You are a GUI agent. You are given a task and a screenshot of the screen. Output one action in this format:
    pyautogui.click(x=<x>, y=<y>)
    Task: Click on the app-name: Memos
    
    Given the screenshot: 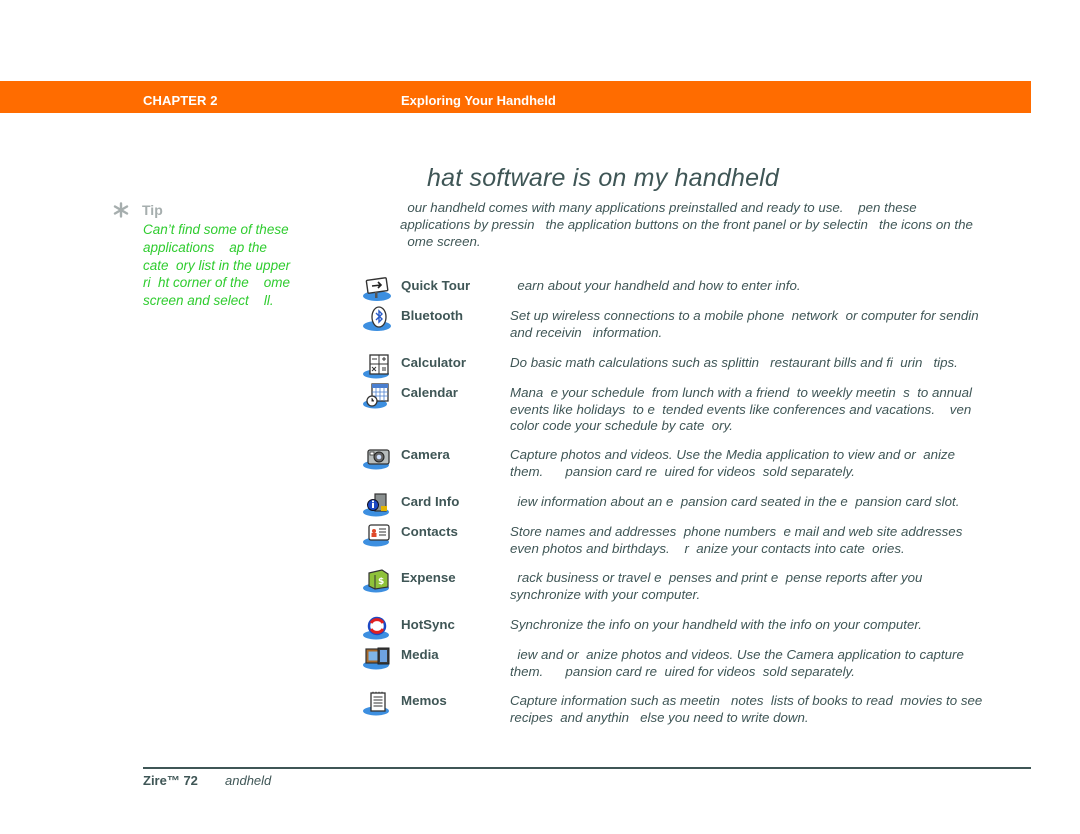 What is the action you would take?
    pyautogui.click(x=424, y=700)
    